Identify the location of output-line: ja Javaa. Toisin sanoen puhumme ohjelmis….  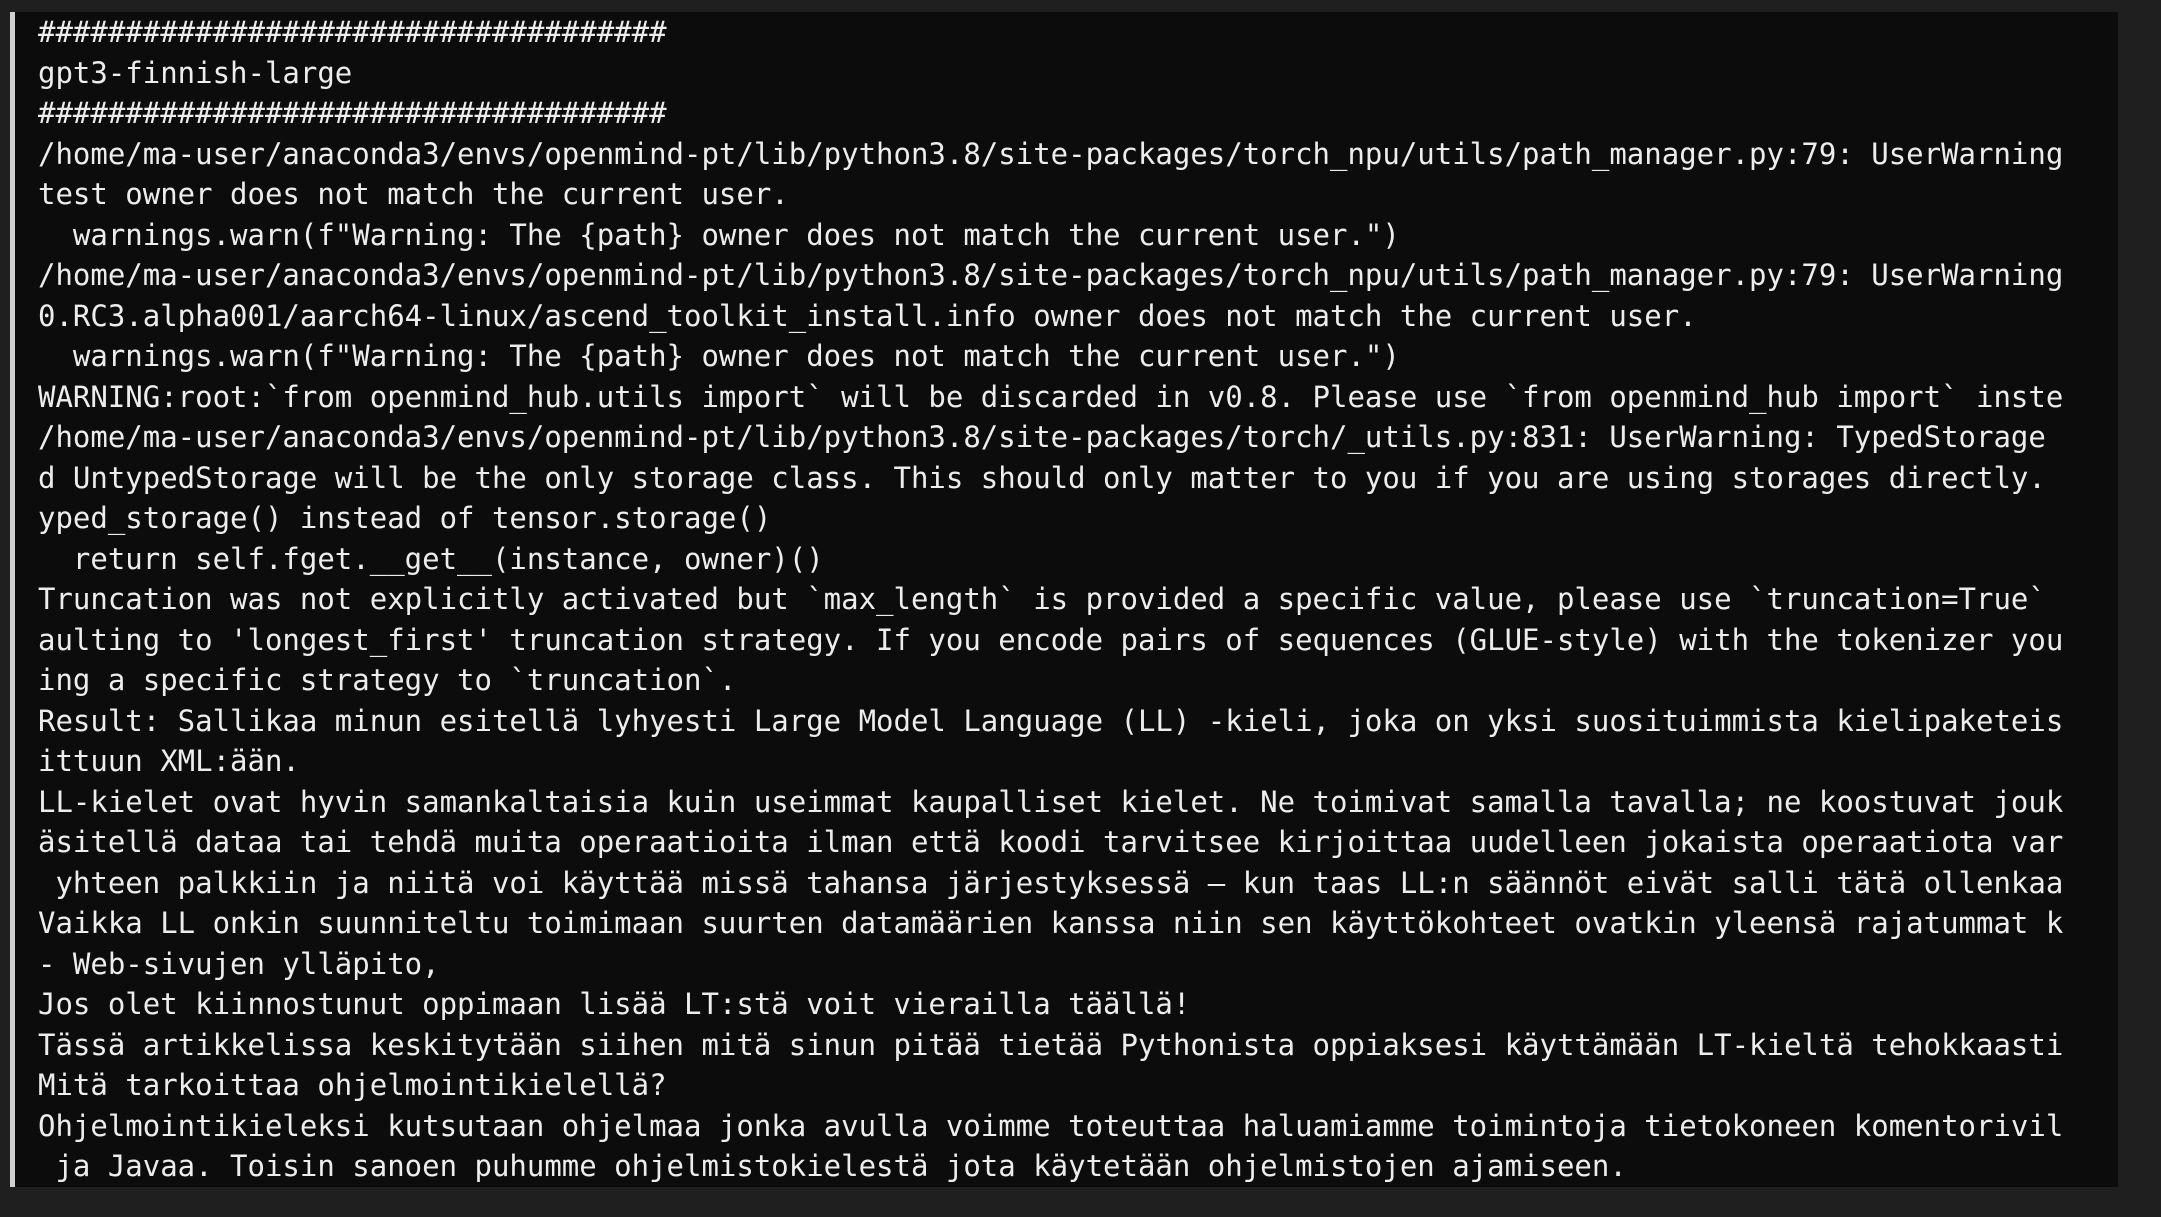
(832, 1166).